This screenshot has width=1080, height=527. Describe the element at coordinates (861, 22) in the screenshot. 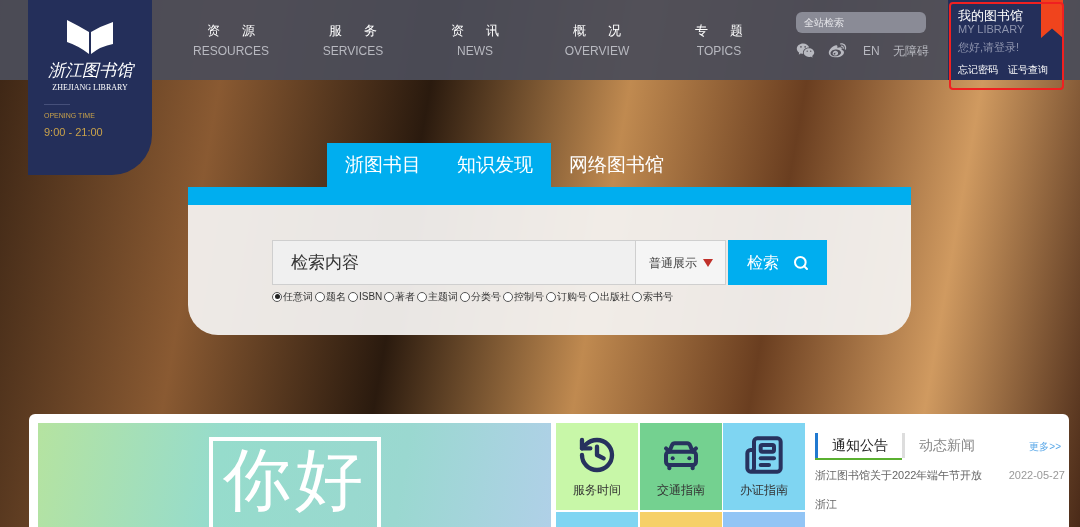

I see `site-search-field: 全站检索` at that location.